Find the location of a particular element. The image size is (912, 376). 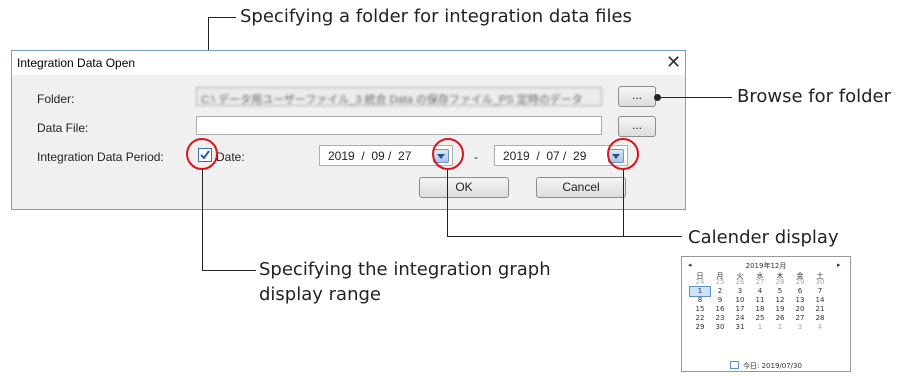

calendar-week: 1 2 3 4 5 6 7 is located at coordinates (759, 291).